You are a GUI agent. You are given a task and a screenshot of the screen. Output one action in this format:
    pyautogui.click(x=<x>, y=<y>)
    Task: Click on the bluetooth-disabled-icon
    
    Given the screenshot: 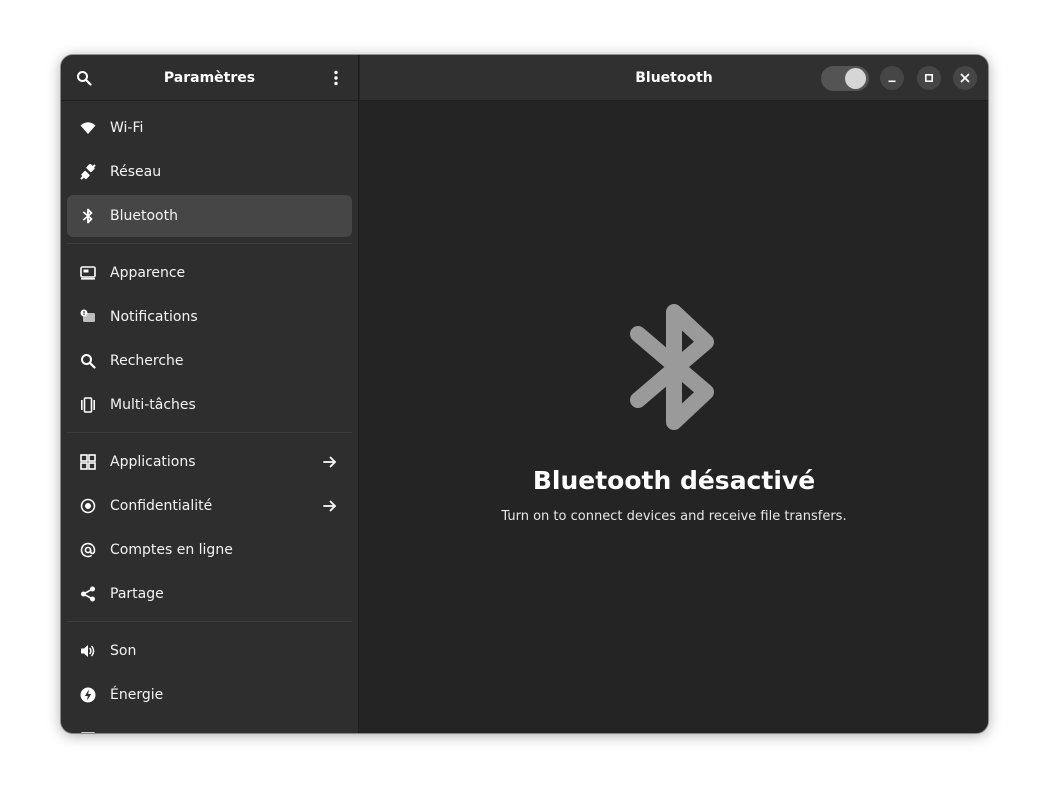 What is the action you would take?
    pyautogui.click(x=672, y=367)
    